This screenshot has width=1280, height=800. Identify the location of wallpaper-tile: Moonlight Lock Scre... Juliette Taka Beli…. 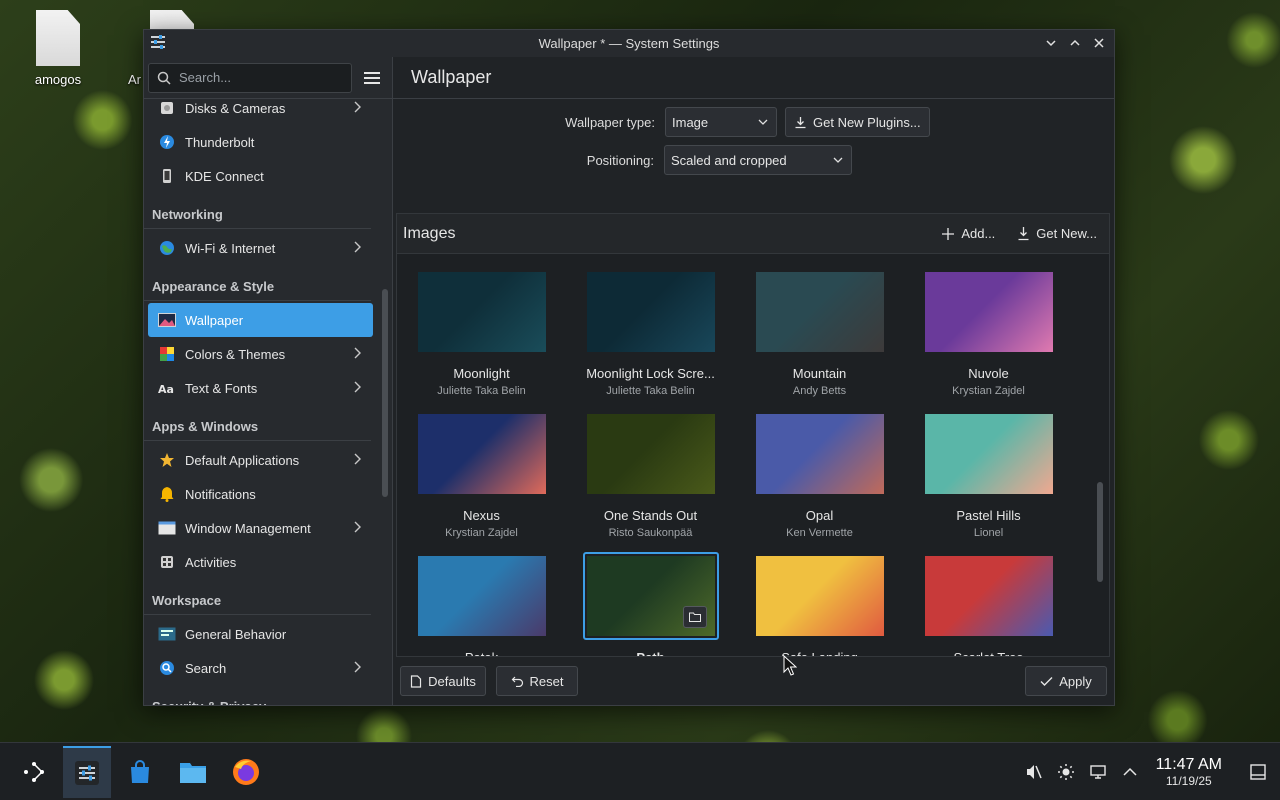
(650, 325).